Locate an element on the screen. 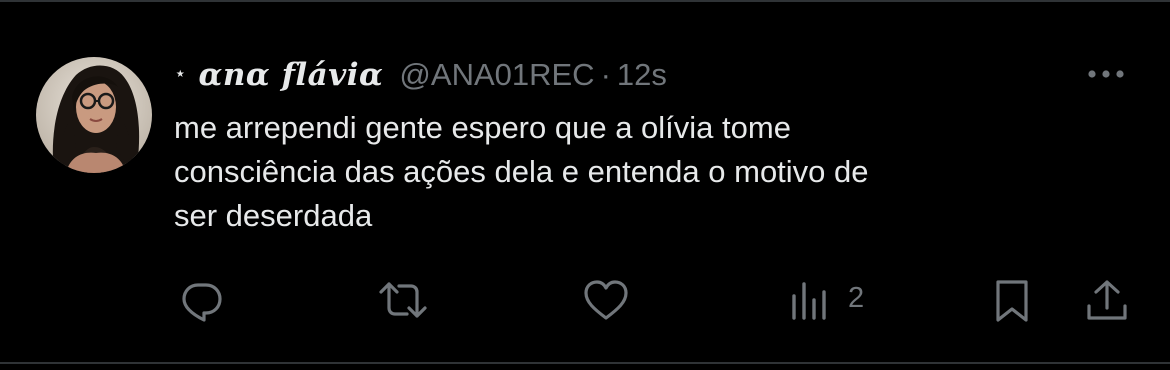 This screenshot has width=1170, height=370. views-count: 2 is located at coordinates (856, 298).